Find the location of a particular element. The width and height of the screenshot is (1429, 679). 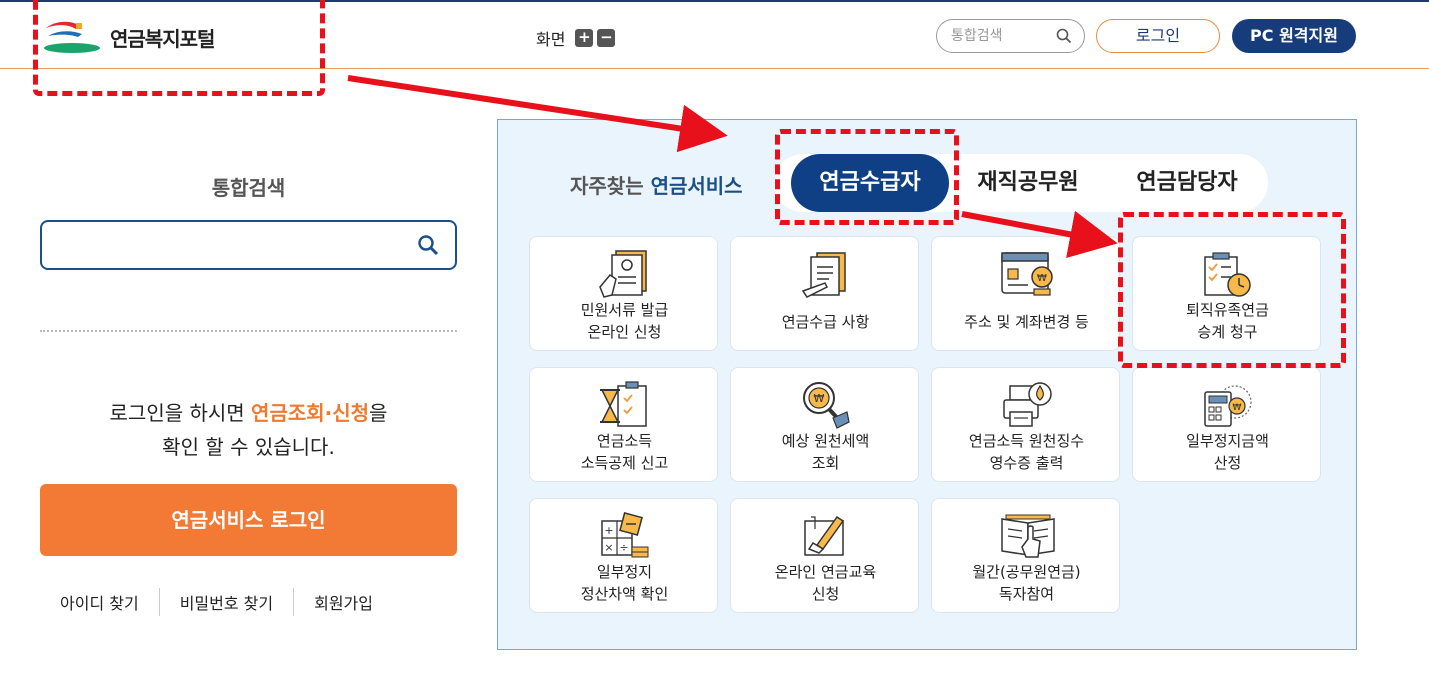

card-label: 소득공제 신고 is located at coordinates (624, 463).